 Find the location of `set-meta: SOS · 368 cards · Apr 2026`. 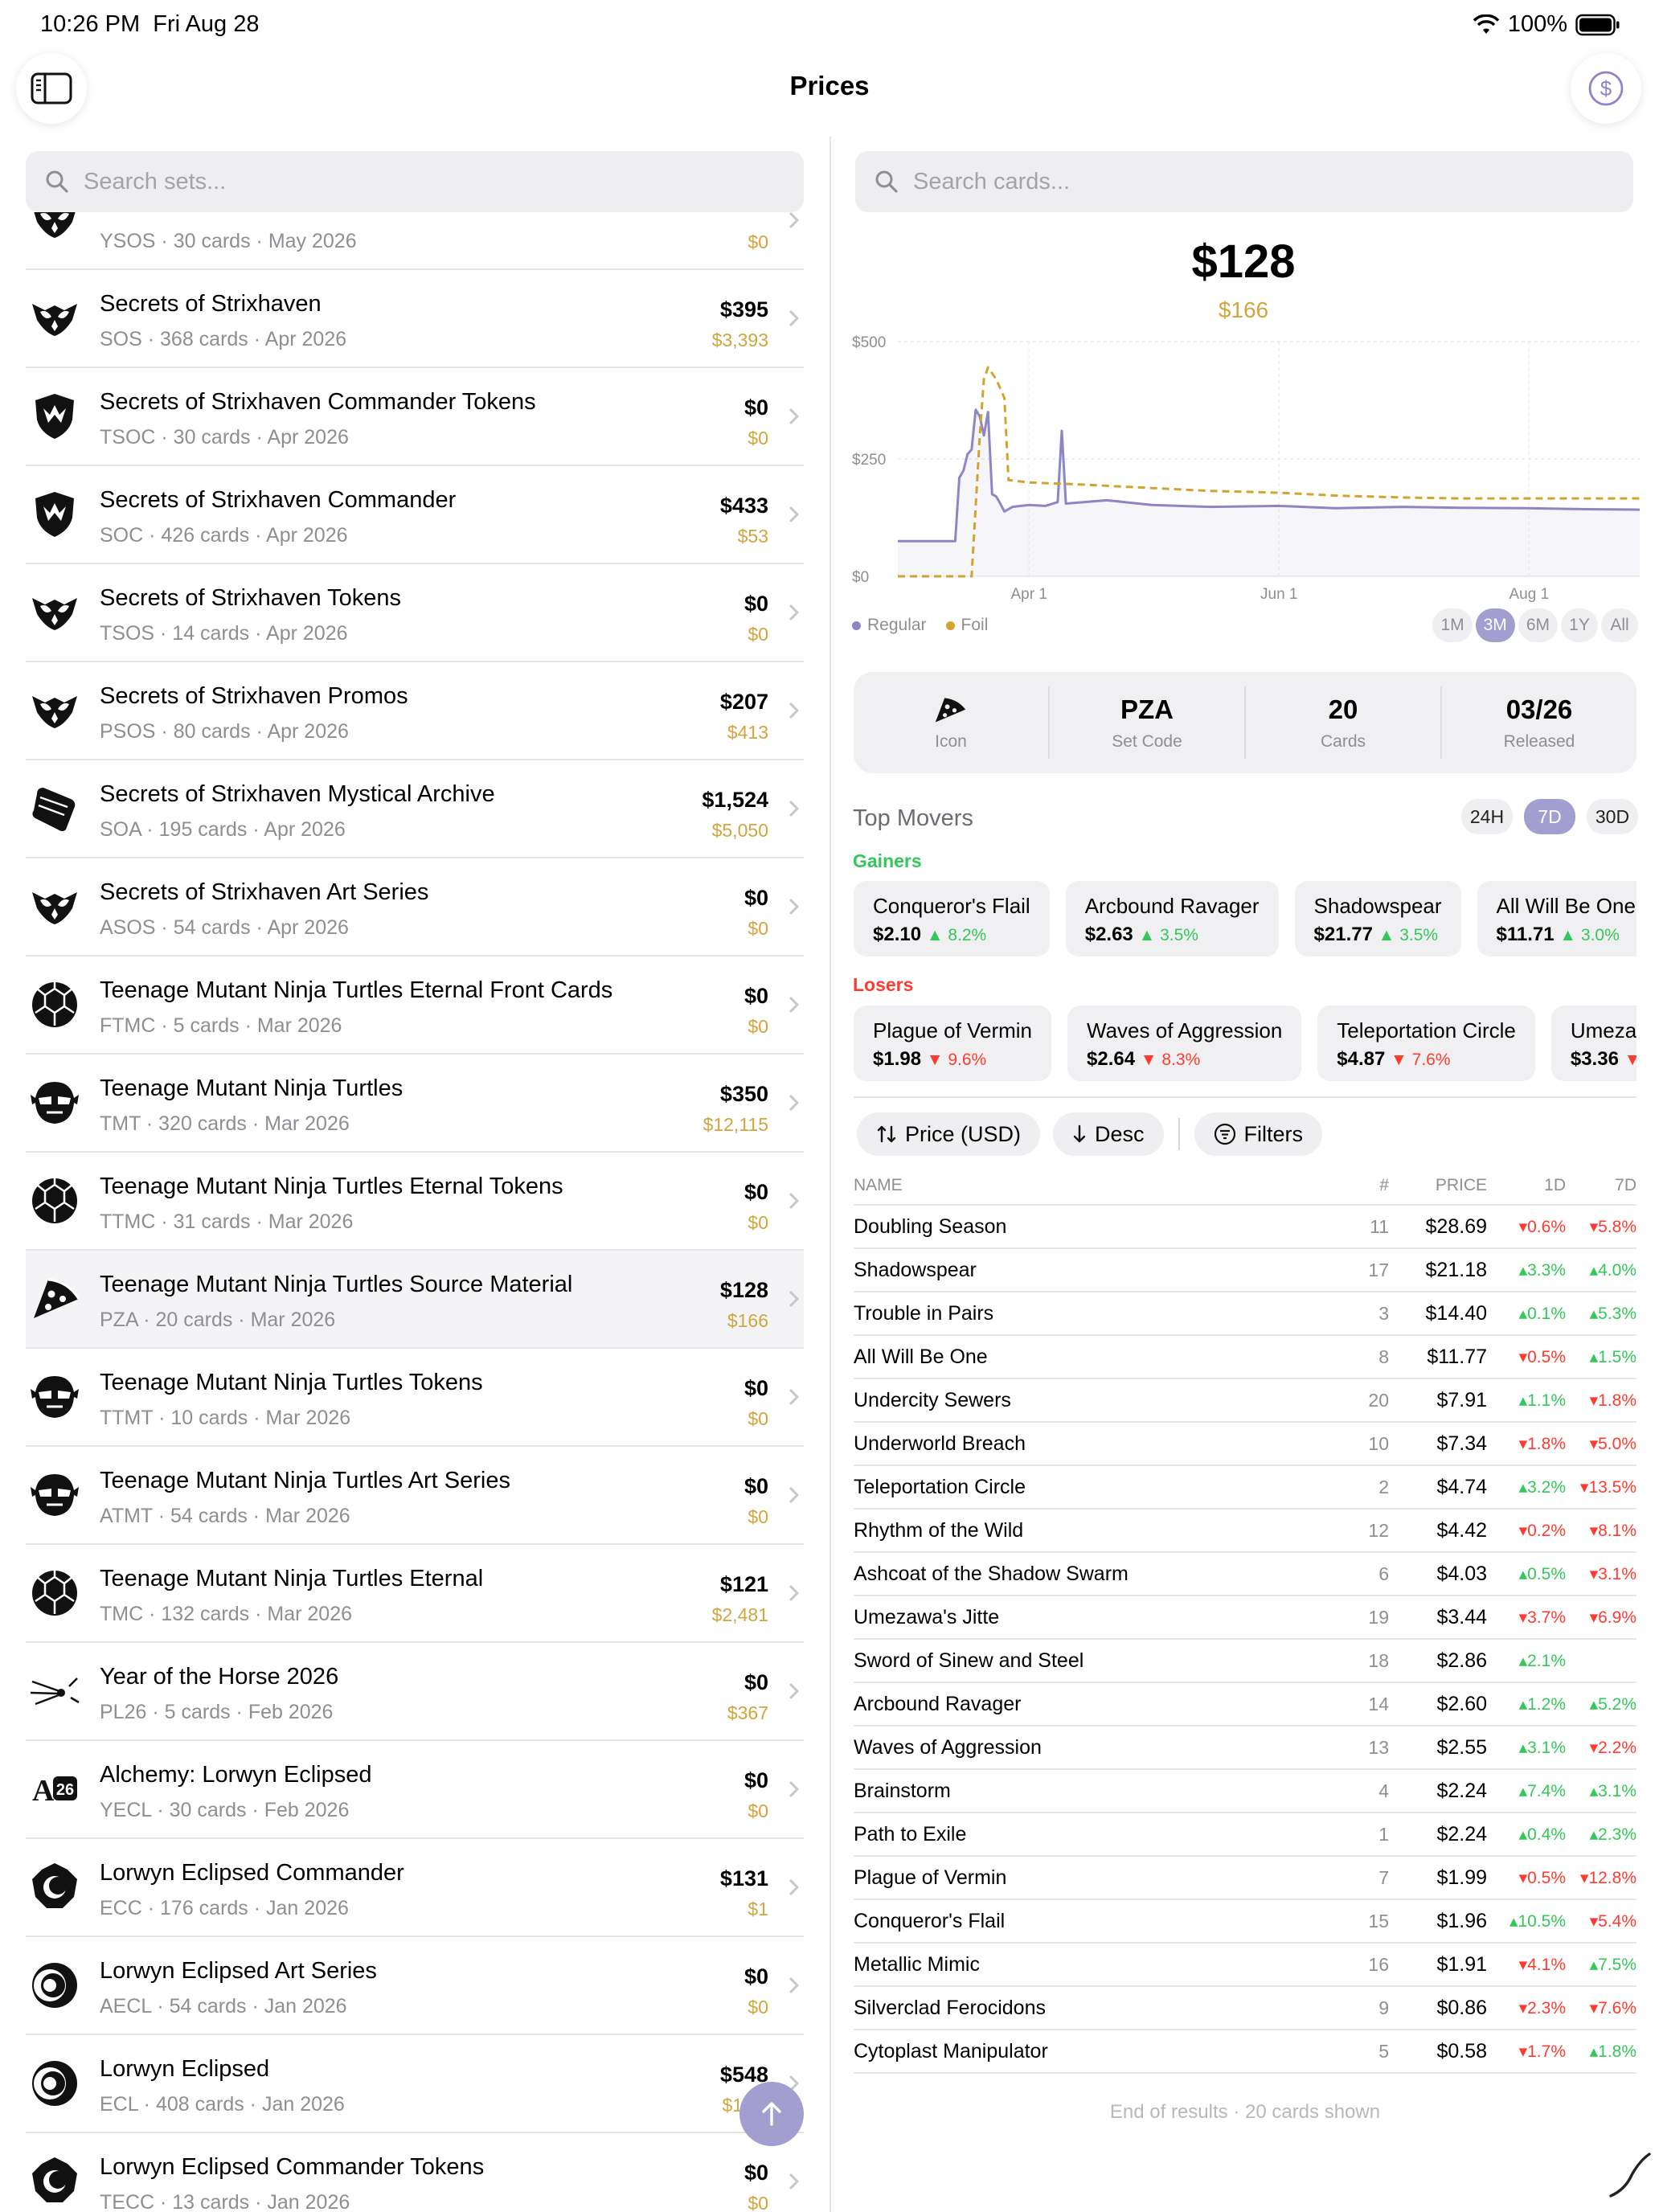

set-meta: SOS · 368 cards · Apr 2026 is located at coordinates (223, 339).